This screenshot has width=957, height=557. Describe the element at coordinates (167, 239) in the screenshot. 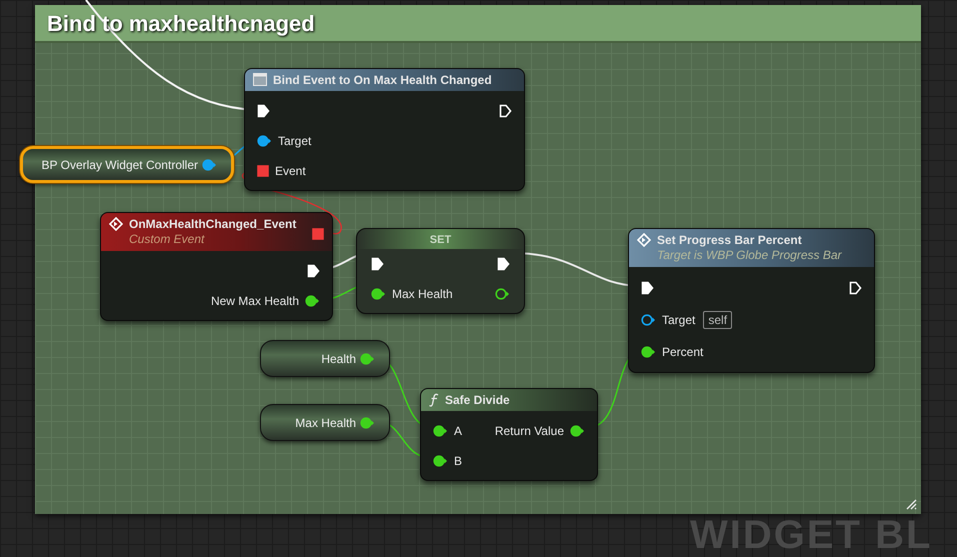

I see `node-subtitle: Custom Event` at that location.